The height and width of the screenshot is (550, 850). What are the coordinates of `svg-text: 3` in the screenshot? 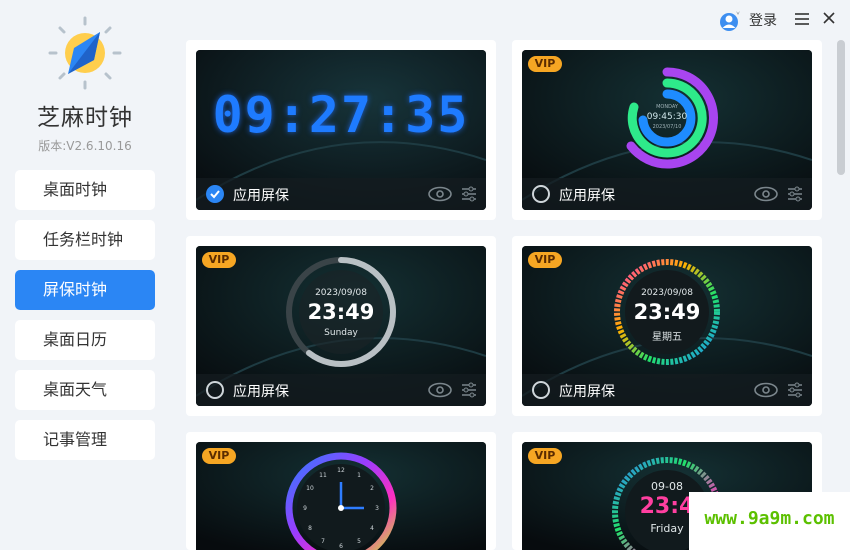 It's located at (377, 508).